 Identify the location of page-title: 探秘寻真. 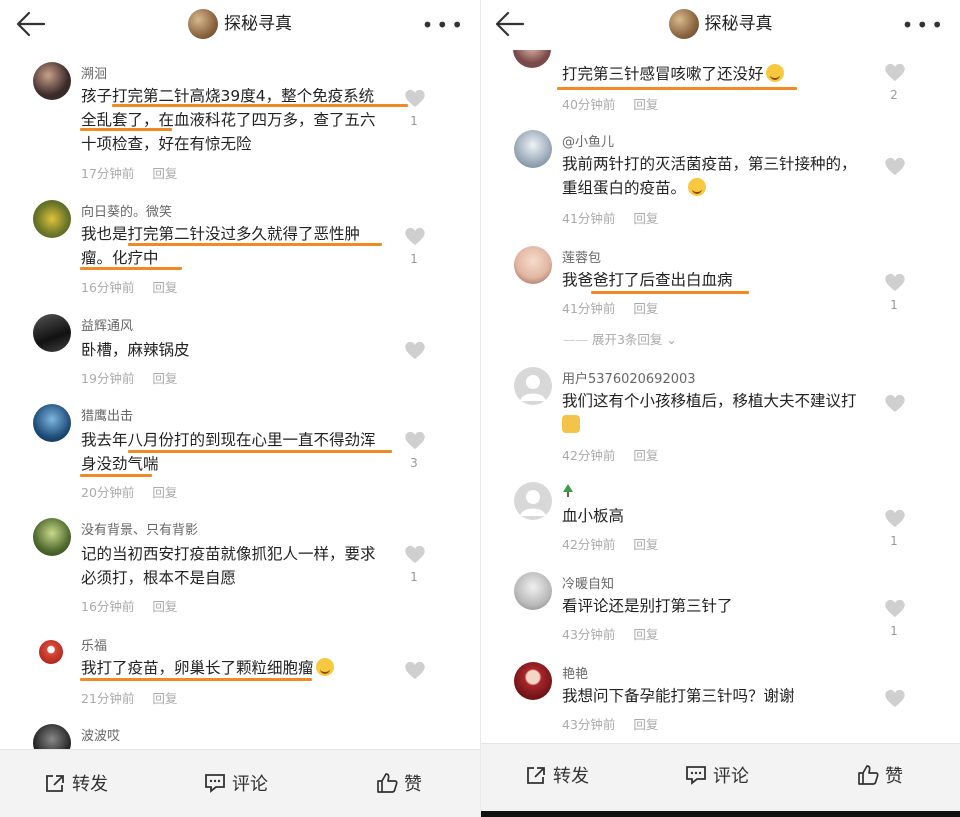
(240, 24).